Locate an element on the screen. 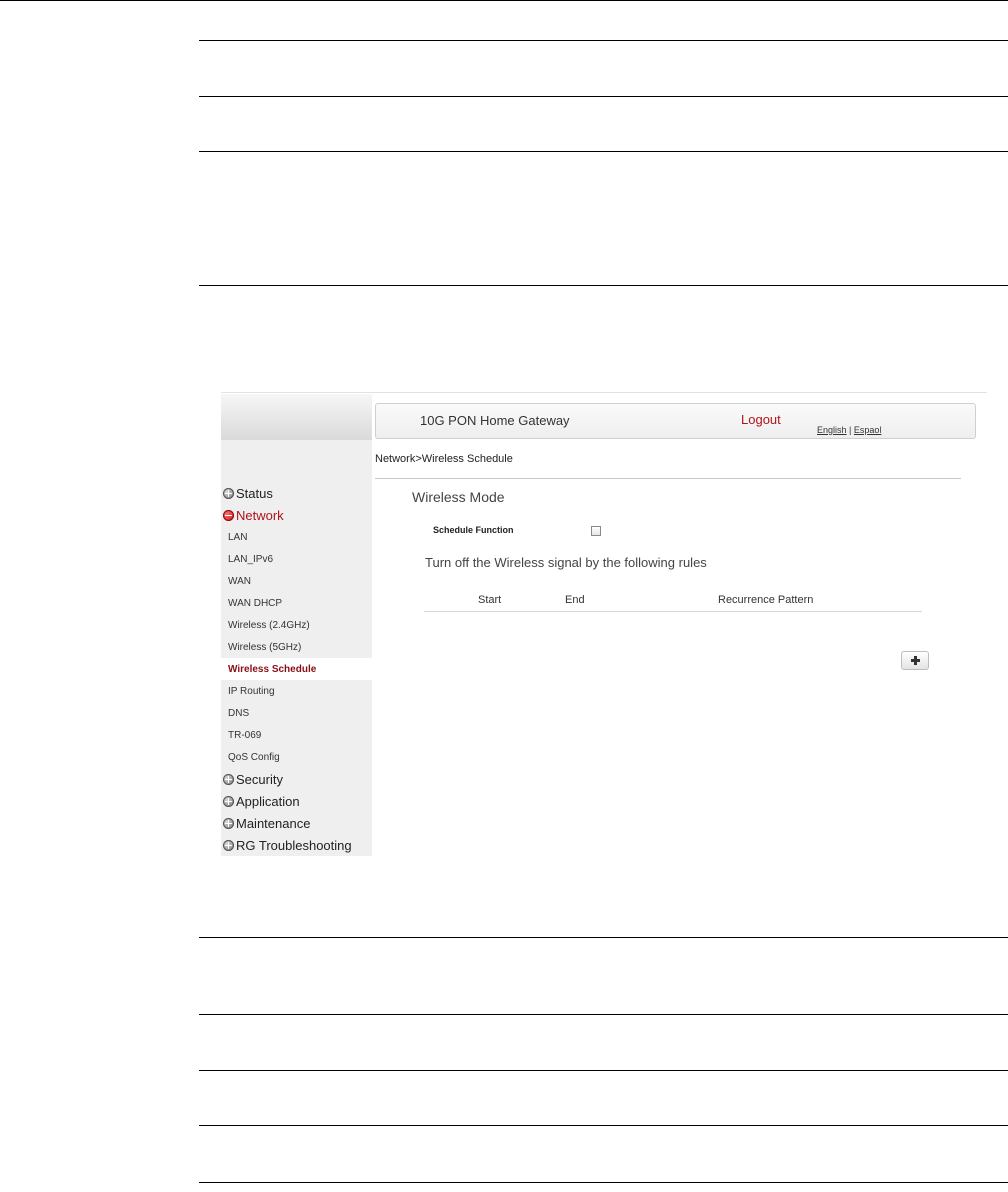 The image size is (1008, 1192). section-title: Wireless Mode is located at coordinates (458, 497).